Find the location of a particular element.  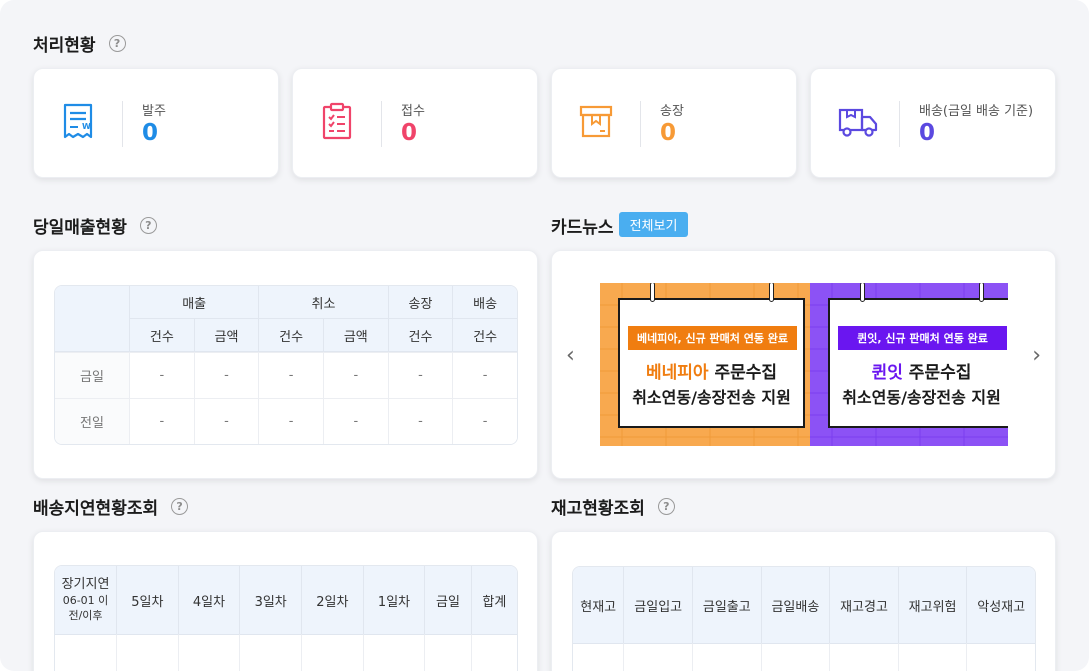

banner-headline: 베네피아 주문수집 is located at coordinates (711, 370).